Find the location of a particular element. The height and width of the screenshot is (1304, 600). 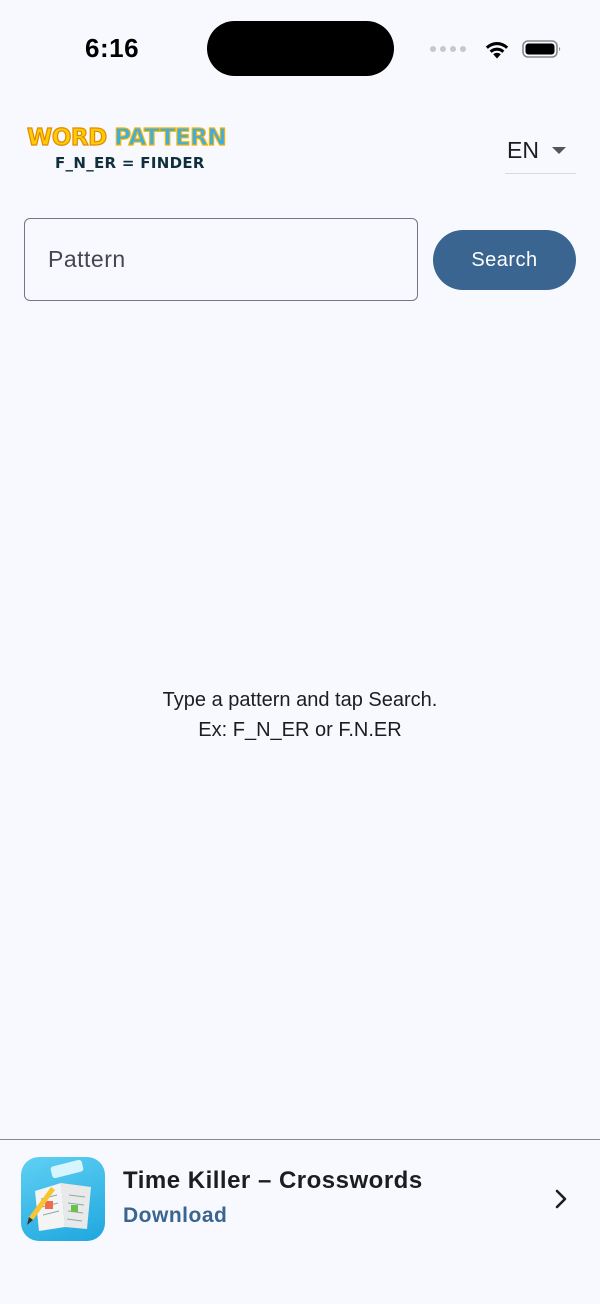

app-logo: WORD PATTERN F_N_ER = FINDER is located at coordinates (127, 150).